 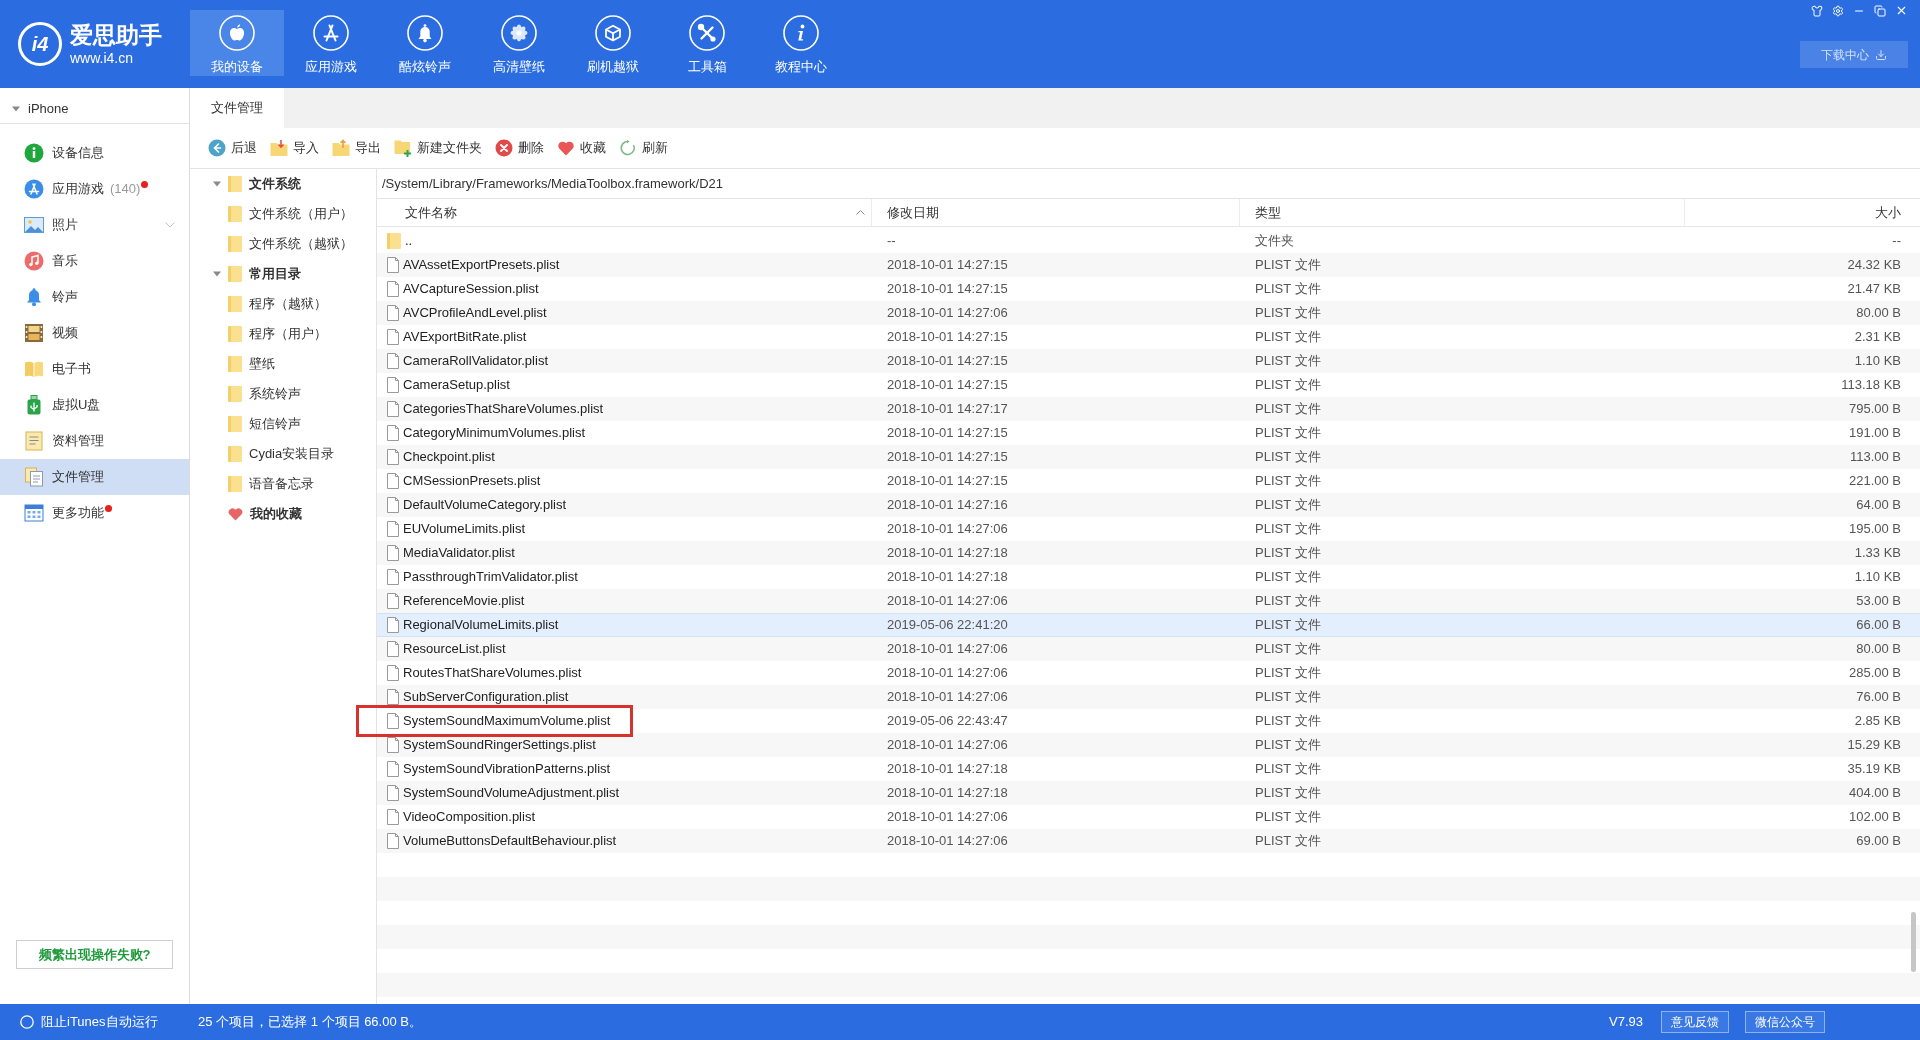 I want to click on file-row: ResourceList.plist 2018-10-01 14:27:06 PLIST 文件 80.00 B, so click(x=1148, y=649).